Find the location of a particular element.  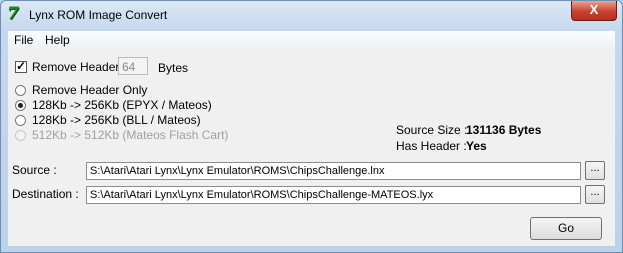

source-size-label: Source Size : is located at coordinates (432, 130).